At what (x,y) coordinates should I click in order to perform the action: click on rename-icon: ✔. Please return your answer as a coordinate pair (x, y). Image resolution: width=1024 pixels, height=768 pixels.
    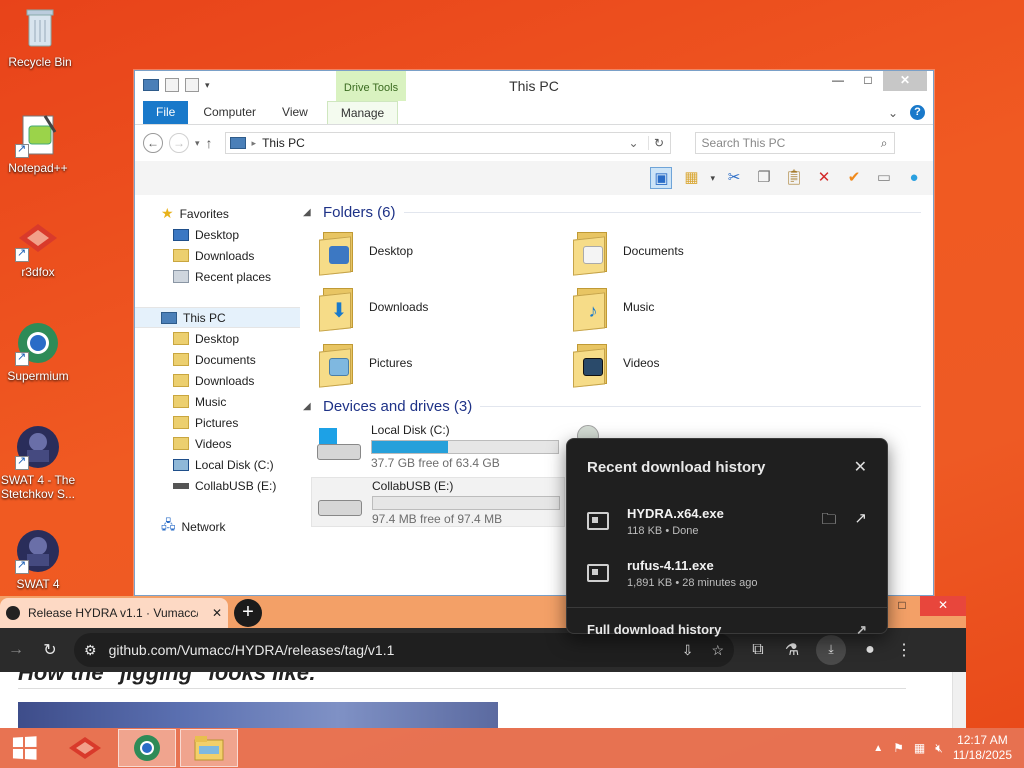
    Looking at the image, I should click on (854, 178).